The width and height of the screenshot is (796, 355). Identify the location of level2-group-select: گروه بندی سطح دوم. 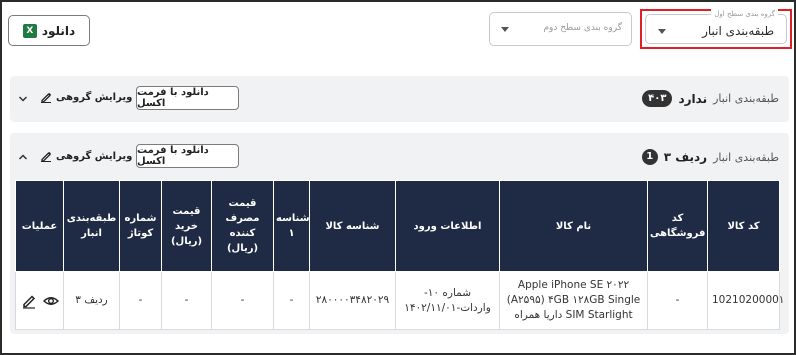
(560, 29).